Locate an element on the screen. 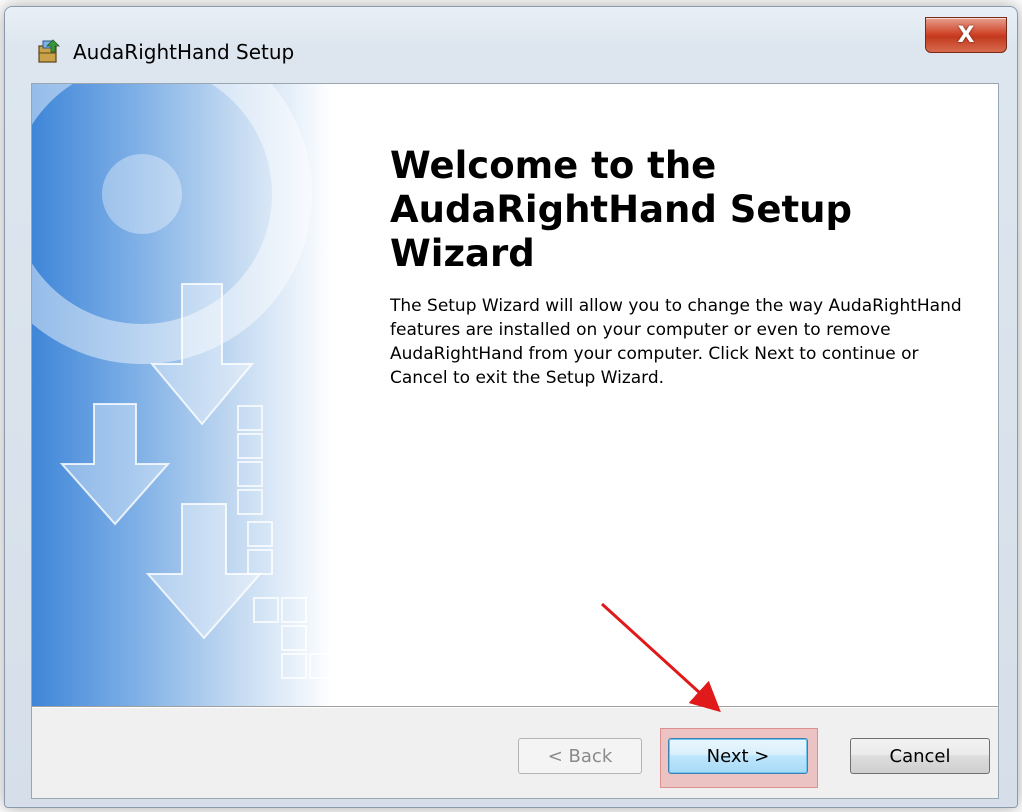  title-bar: AudaRightHand Setup X is located at coordinates (511, 45).